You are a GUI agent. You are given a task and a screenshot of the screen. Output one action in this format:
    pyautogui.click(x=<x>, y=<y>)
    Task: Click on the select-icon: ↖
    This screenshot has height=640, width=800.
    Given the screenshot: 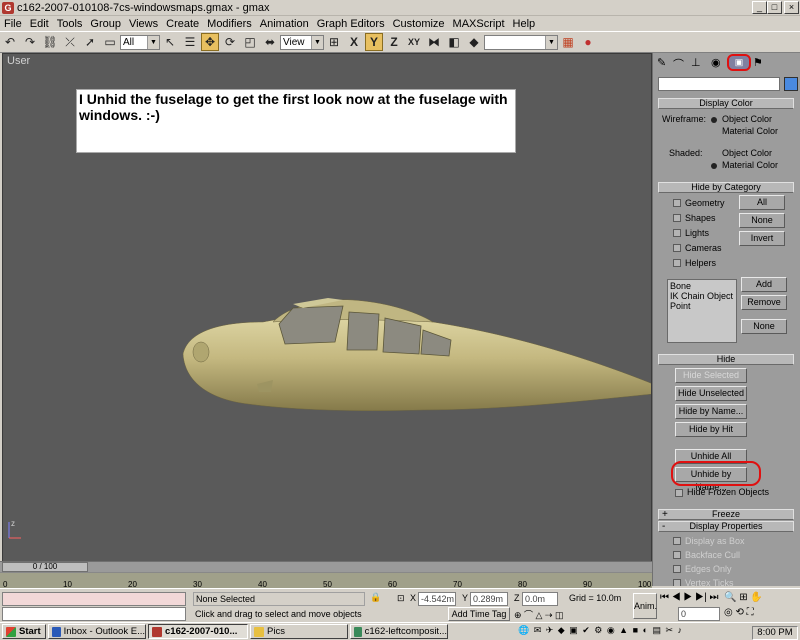 What is the action you would take?
    pyautogui.click(x=170, y=42)
    